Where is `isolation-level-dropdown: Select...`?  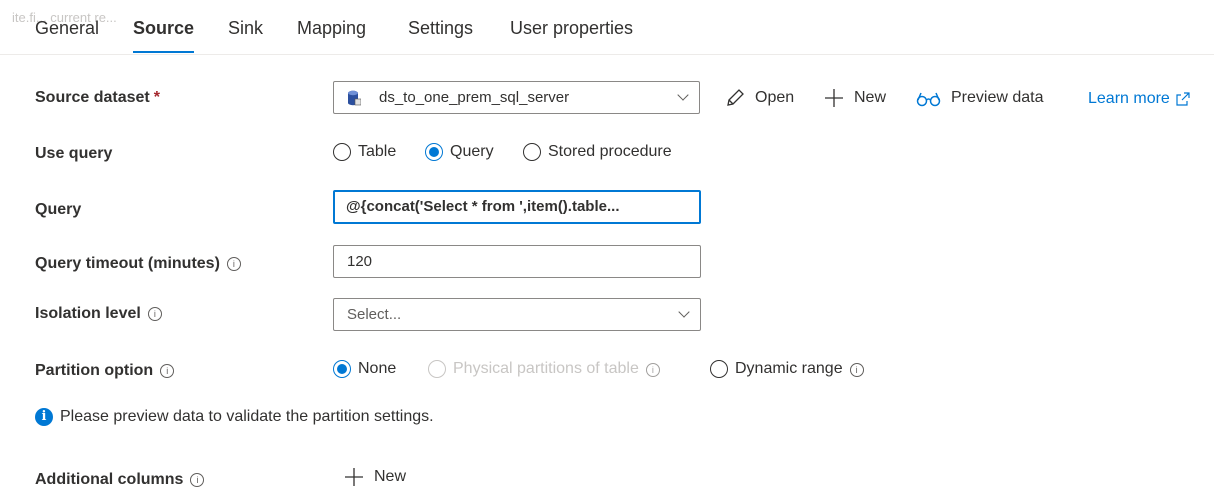 isolation-level-dropdown: Select... is located at coordinates (517, 314).